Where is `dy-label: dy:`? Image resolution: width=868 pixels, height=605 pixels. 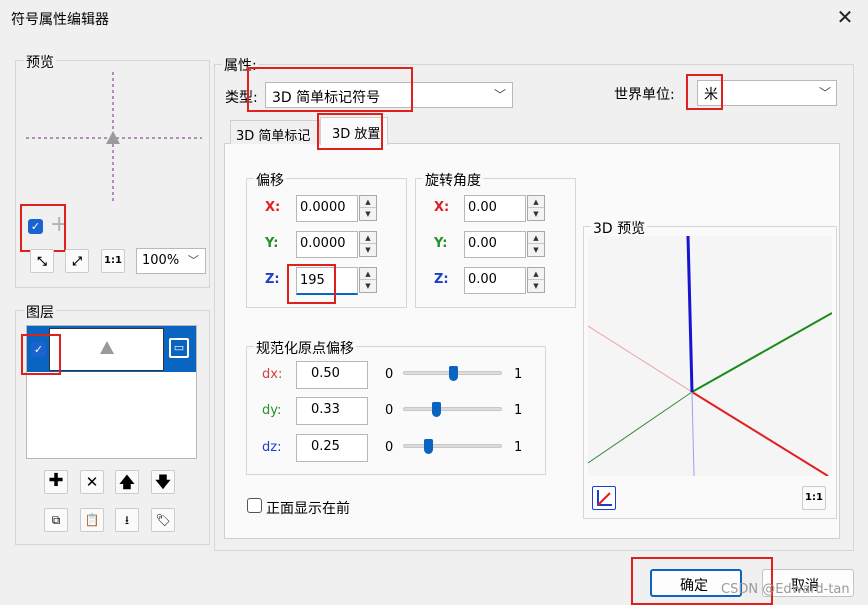
dy-label: dy: is located at coordinates (272, 410).